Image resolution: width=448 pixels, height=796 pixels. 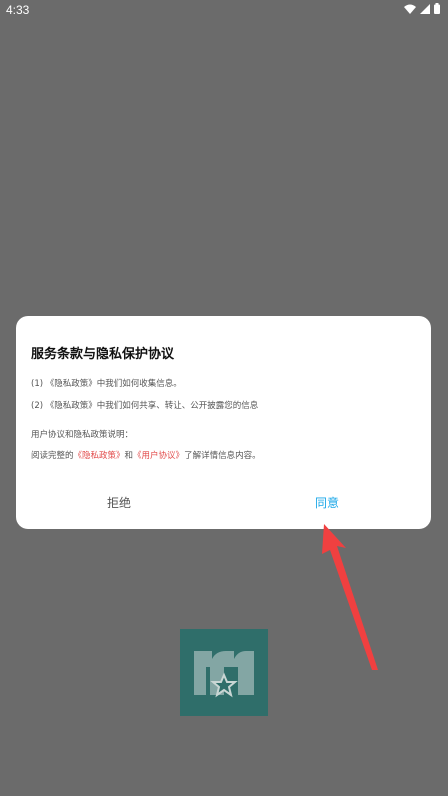 What do you see at coordinates (139, 384) in the screenshot?
I see `line1-rest: 中我们如何收集信息。` at bounding box center [139, 384].